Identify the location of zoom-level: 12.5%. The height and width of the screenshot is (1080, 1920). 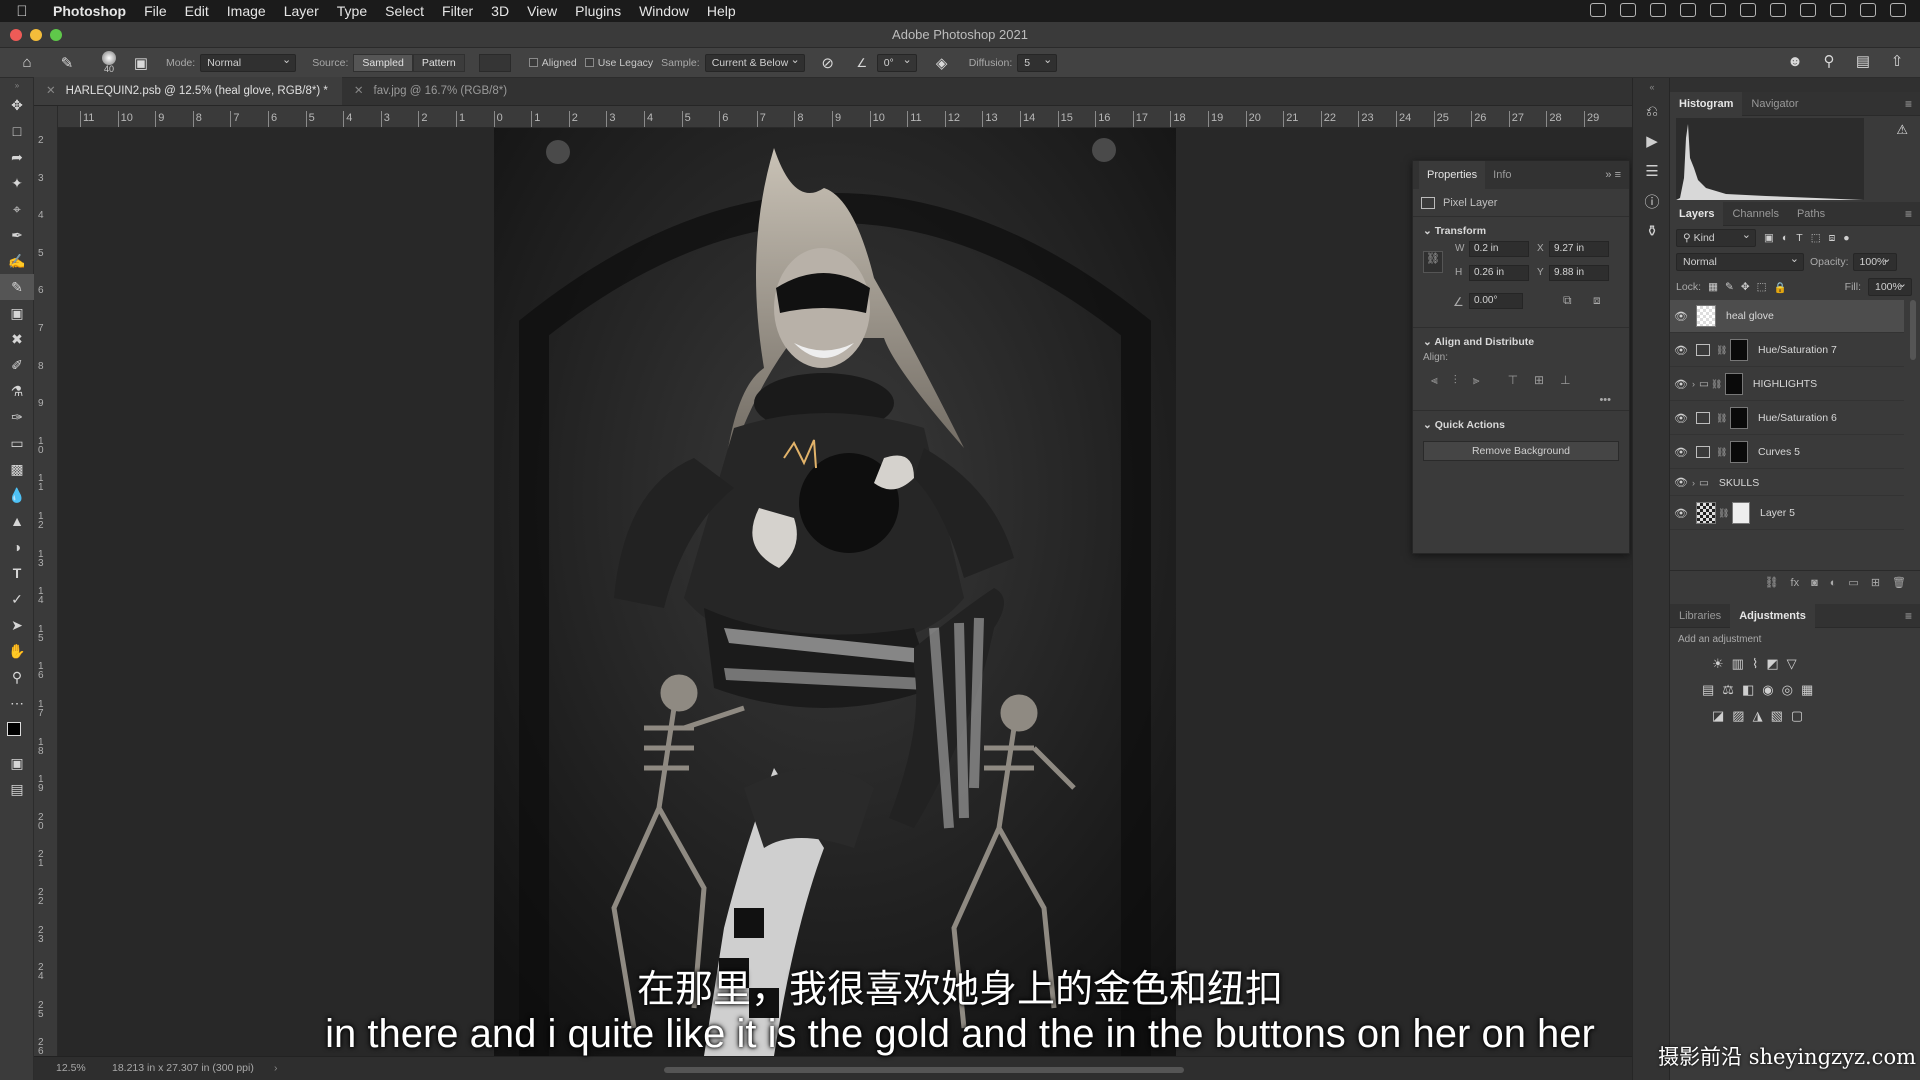
(71, 1068).